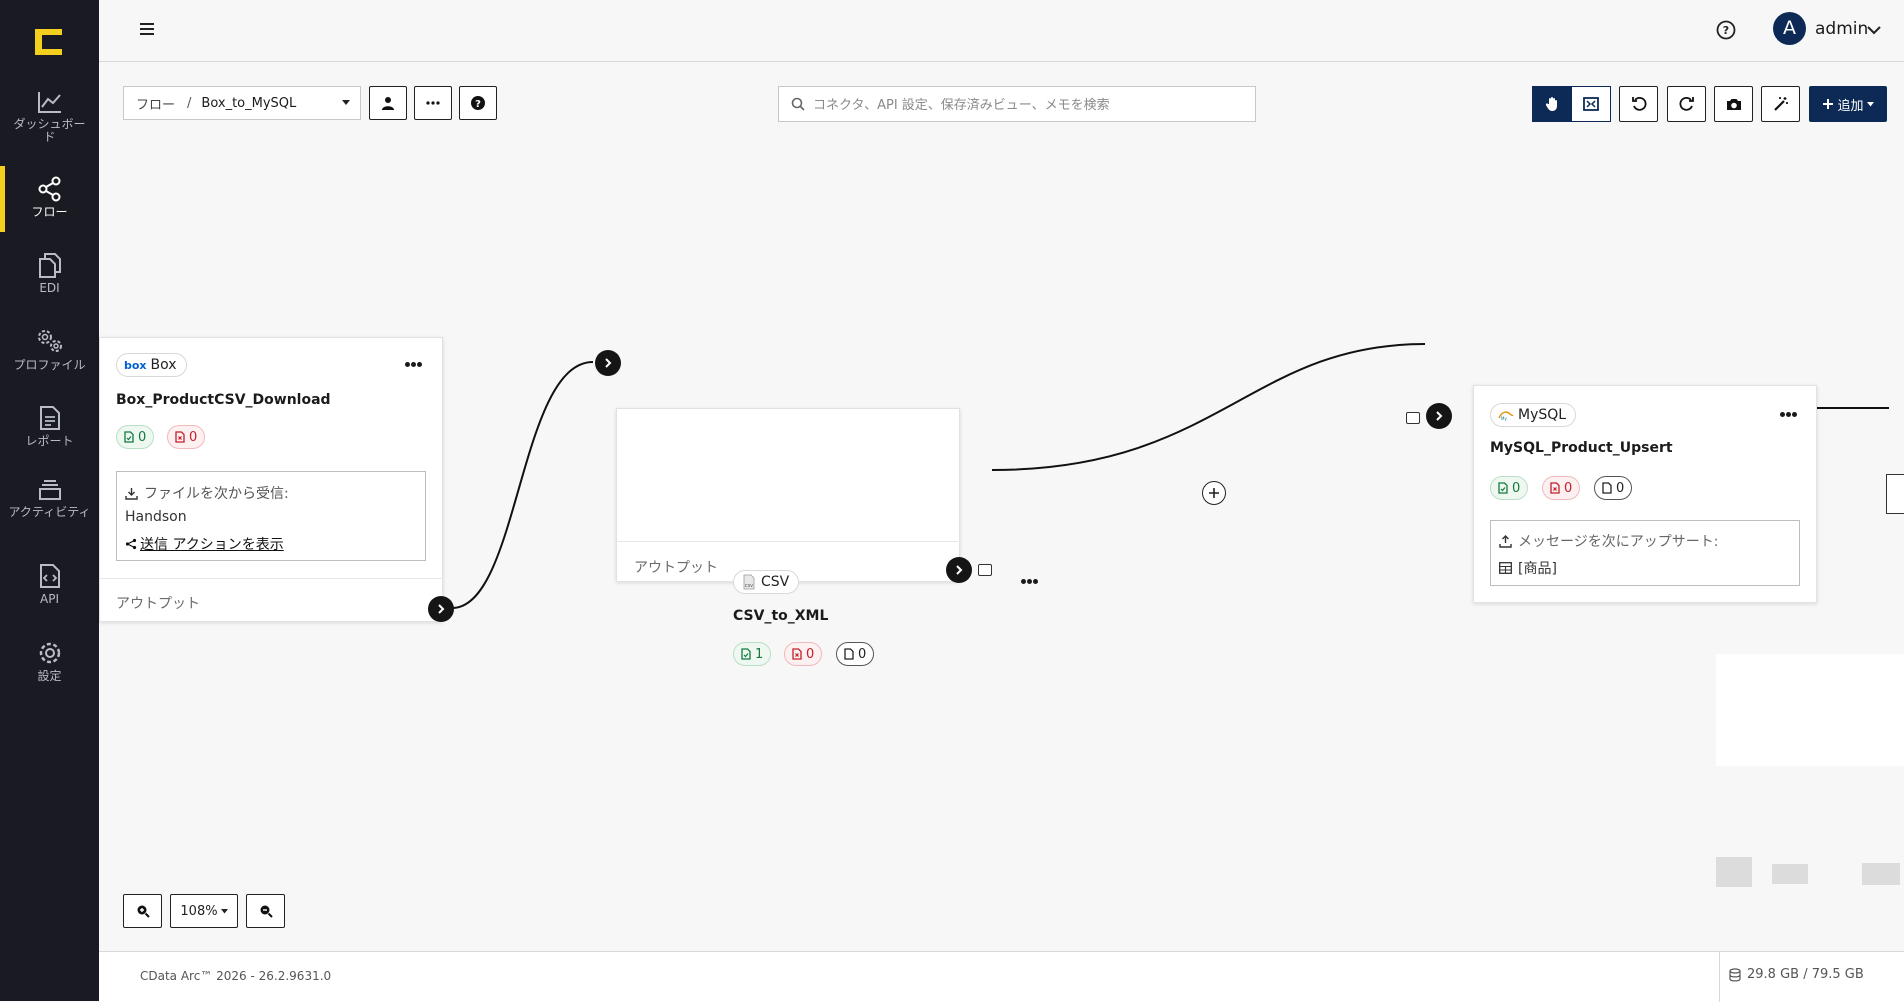 This screenshot has width=1904, height=1002. I want to click on fit-view-button, so click(1591, 104).